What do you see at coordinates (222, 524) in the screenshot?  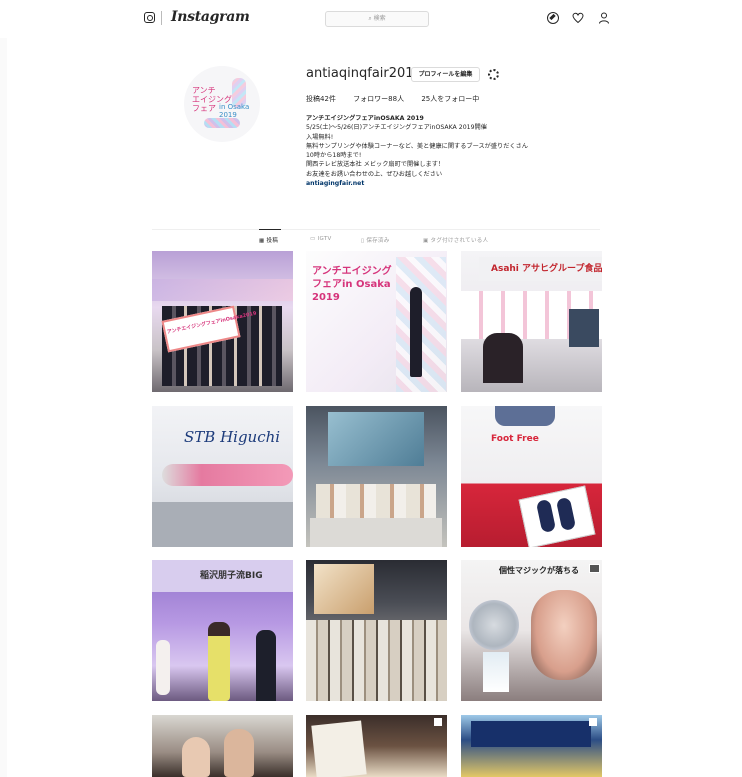 I see `counter` at bounding box center [222, 524].